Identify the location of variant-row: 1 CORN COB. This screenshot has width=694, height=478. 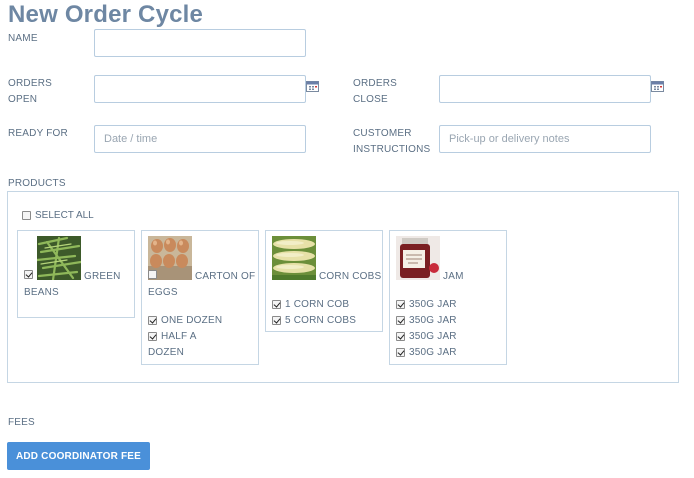
(310, 305).